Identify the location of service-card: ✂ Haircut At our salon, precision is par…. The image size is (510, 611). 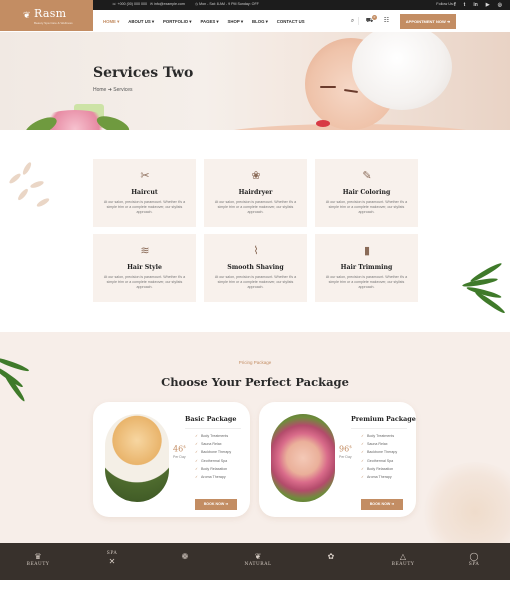
(144, 193).